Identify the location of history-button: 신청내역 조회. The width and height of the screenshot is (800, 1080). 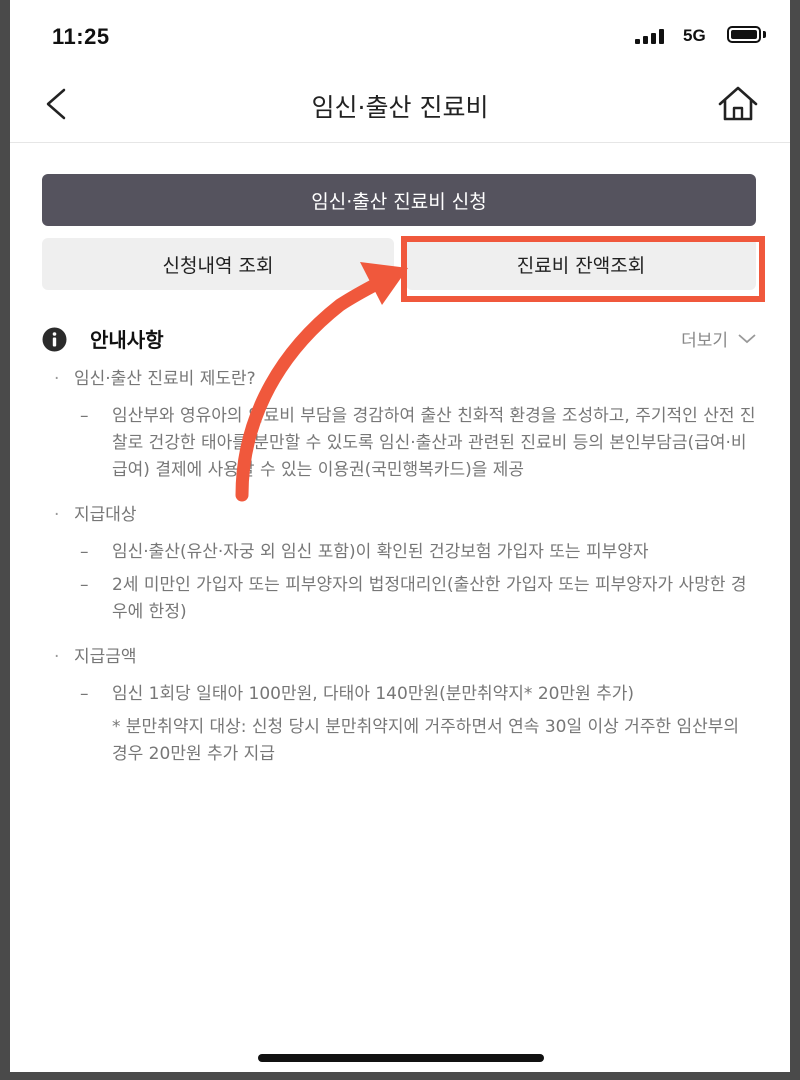
(218, 264).